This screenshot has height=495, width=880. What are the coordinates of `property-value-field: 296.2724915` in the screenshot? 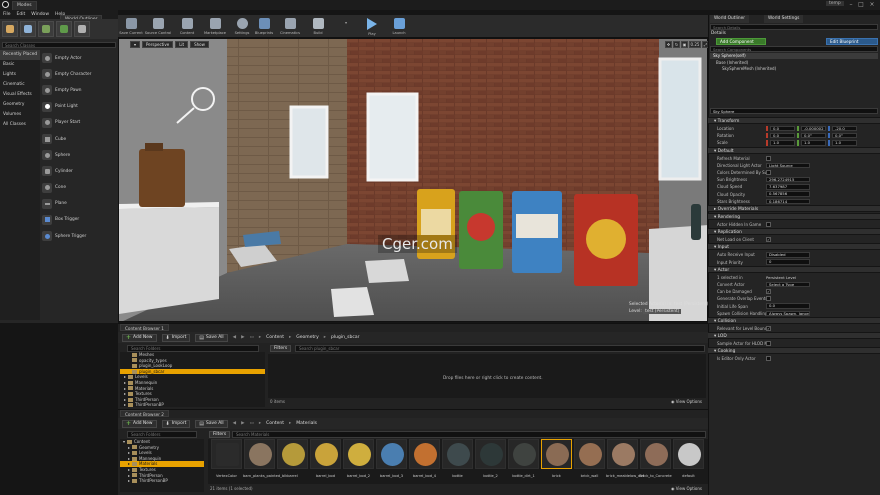 It's located at (788, 180).